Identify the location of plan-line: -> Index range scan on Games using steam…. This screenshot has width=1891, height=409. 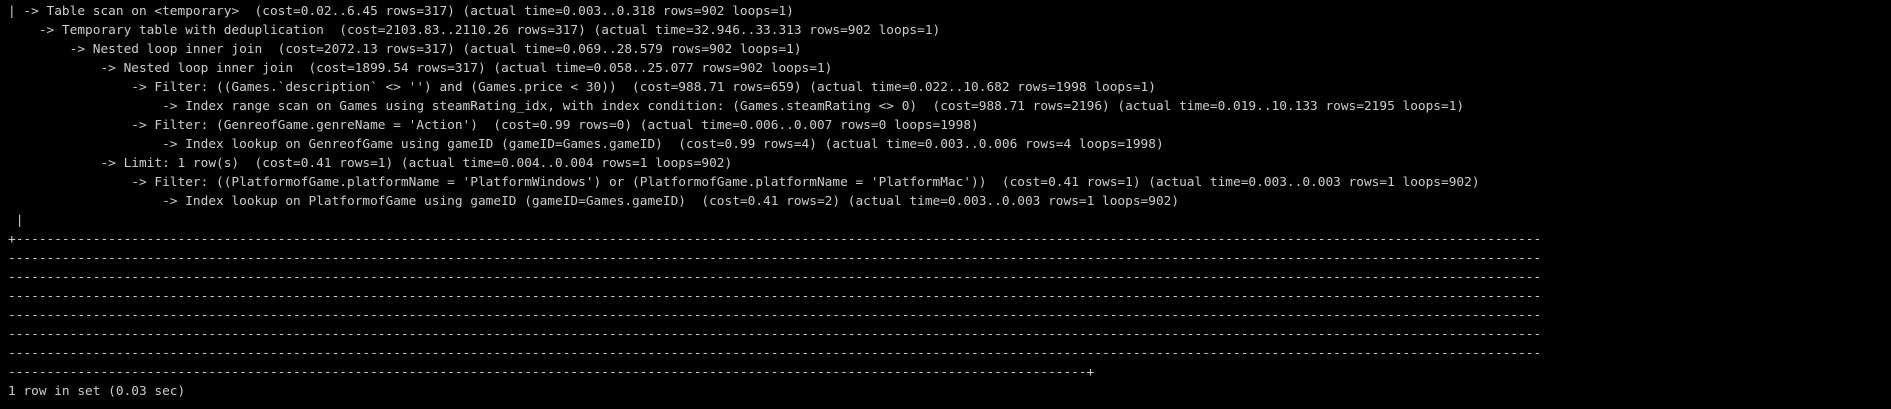
(736, 106).